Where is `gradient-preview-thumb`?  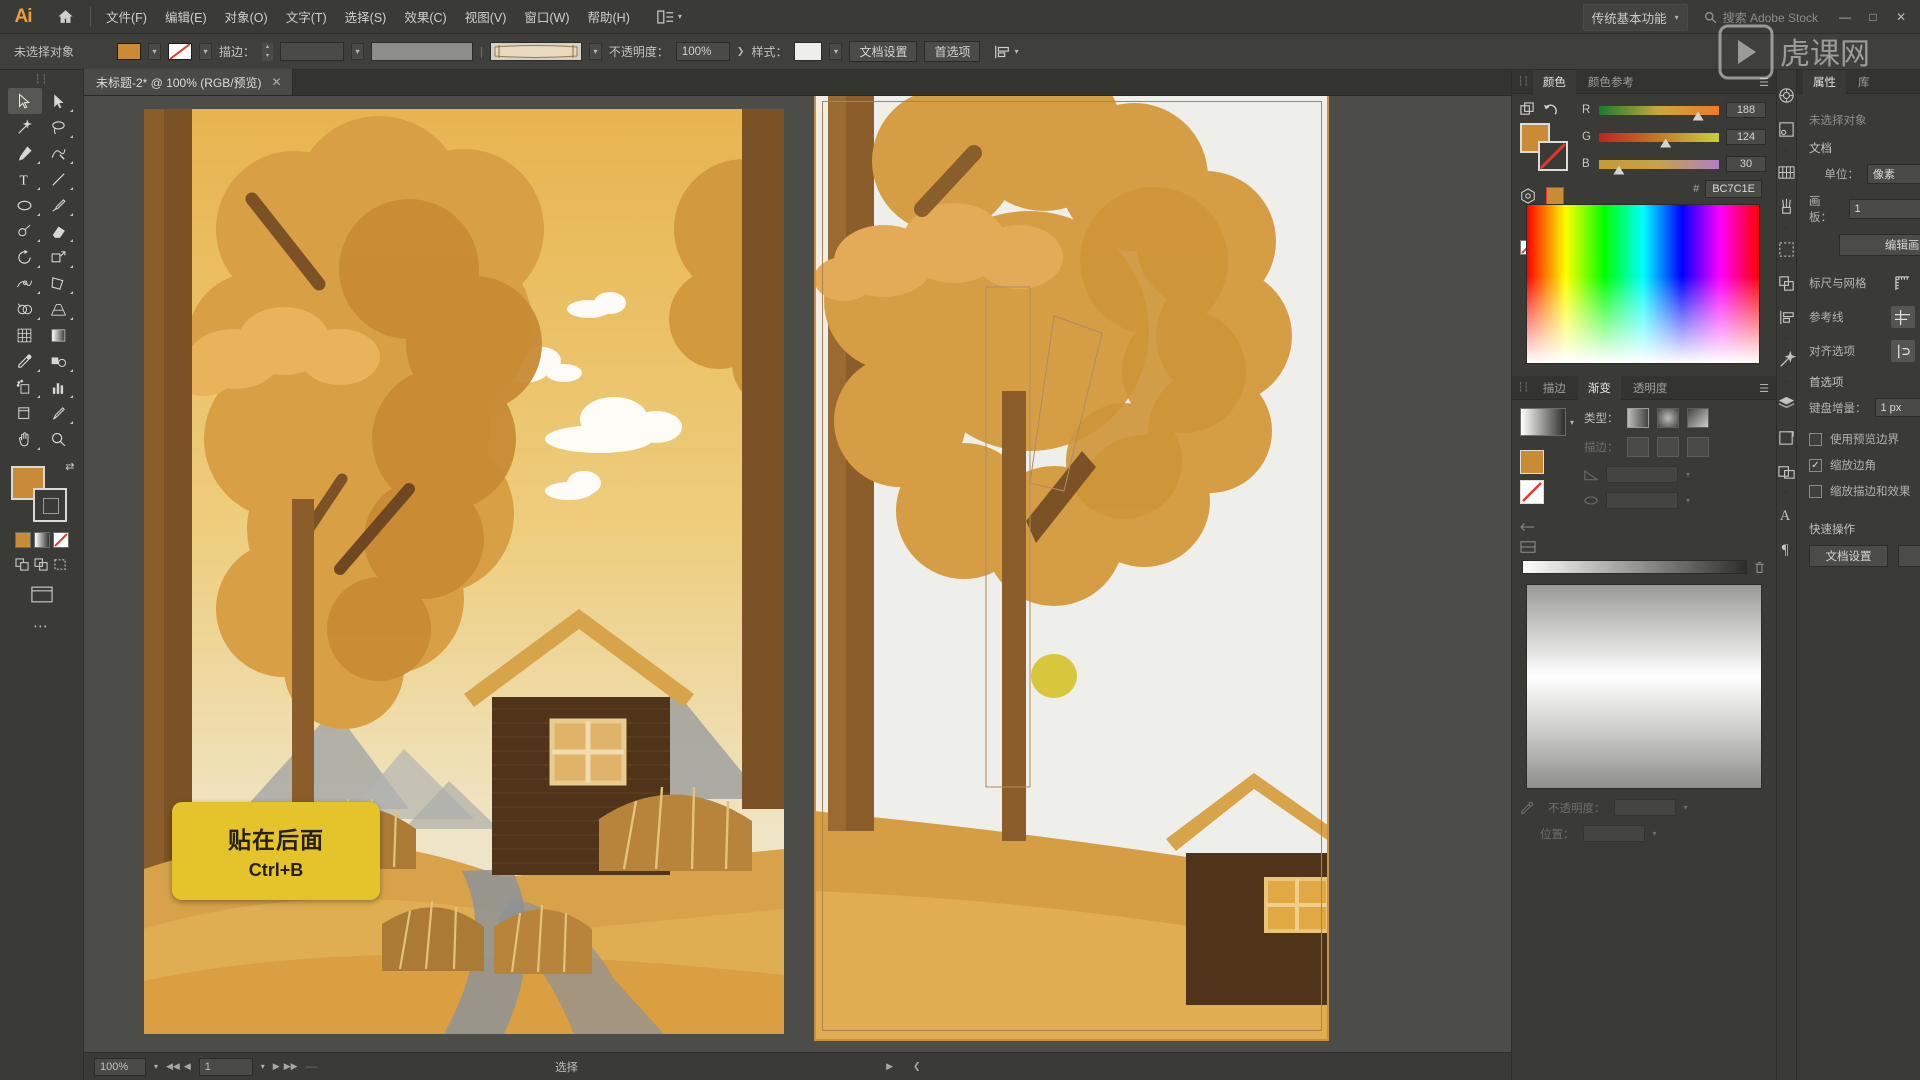 gradient-preview-thumb is located at coordinates (1543, 422).